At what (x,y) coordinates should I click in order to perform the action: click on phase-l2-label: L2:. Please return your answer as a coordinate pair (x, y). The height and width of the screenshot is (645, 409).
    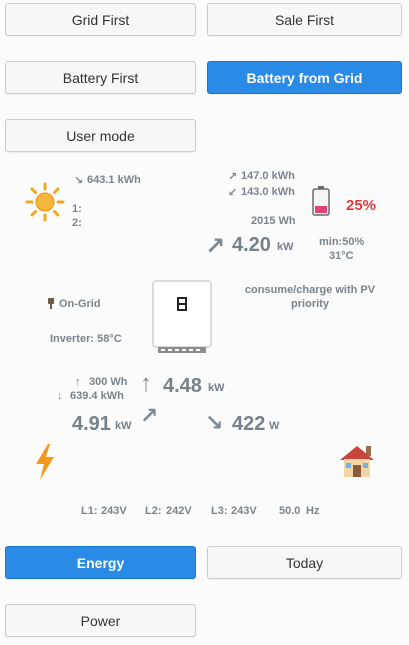
    Looking at the image, I should click on (153, 511).